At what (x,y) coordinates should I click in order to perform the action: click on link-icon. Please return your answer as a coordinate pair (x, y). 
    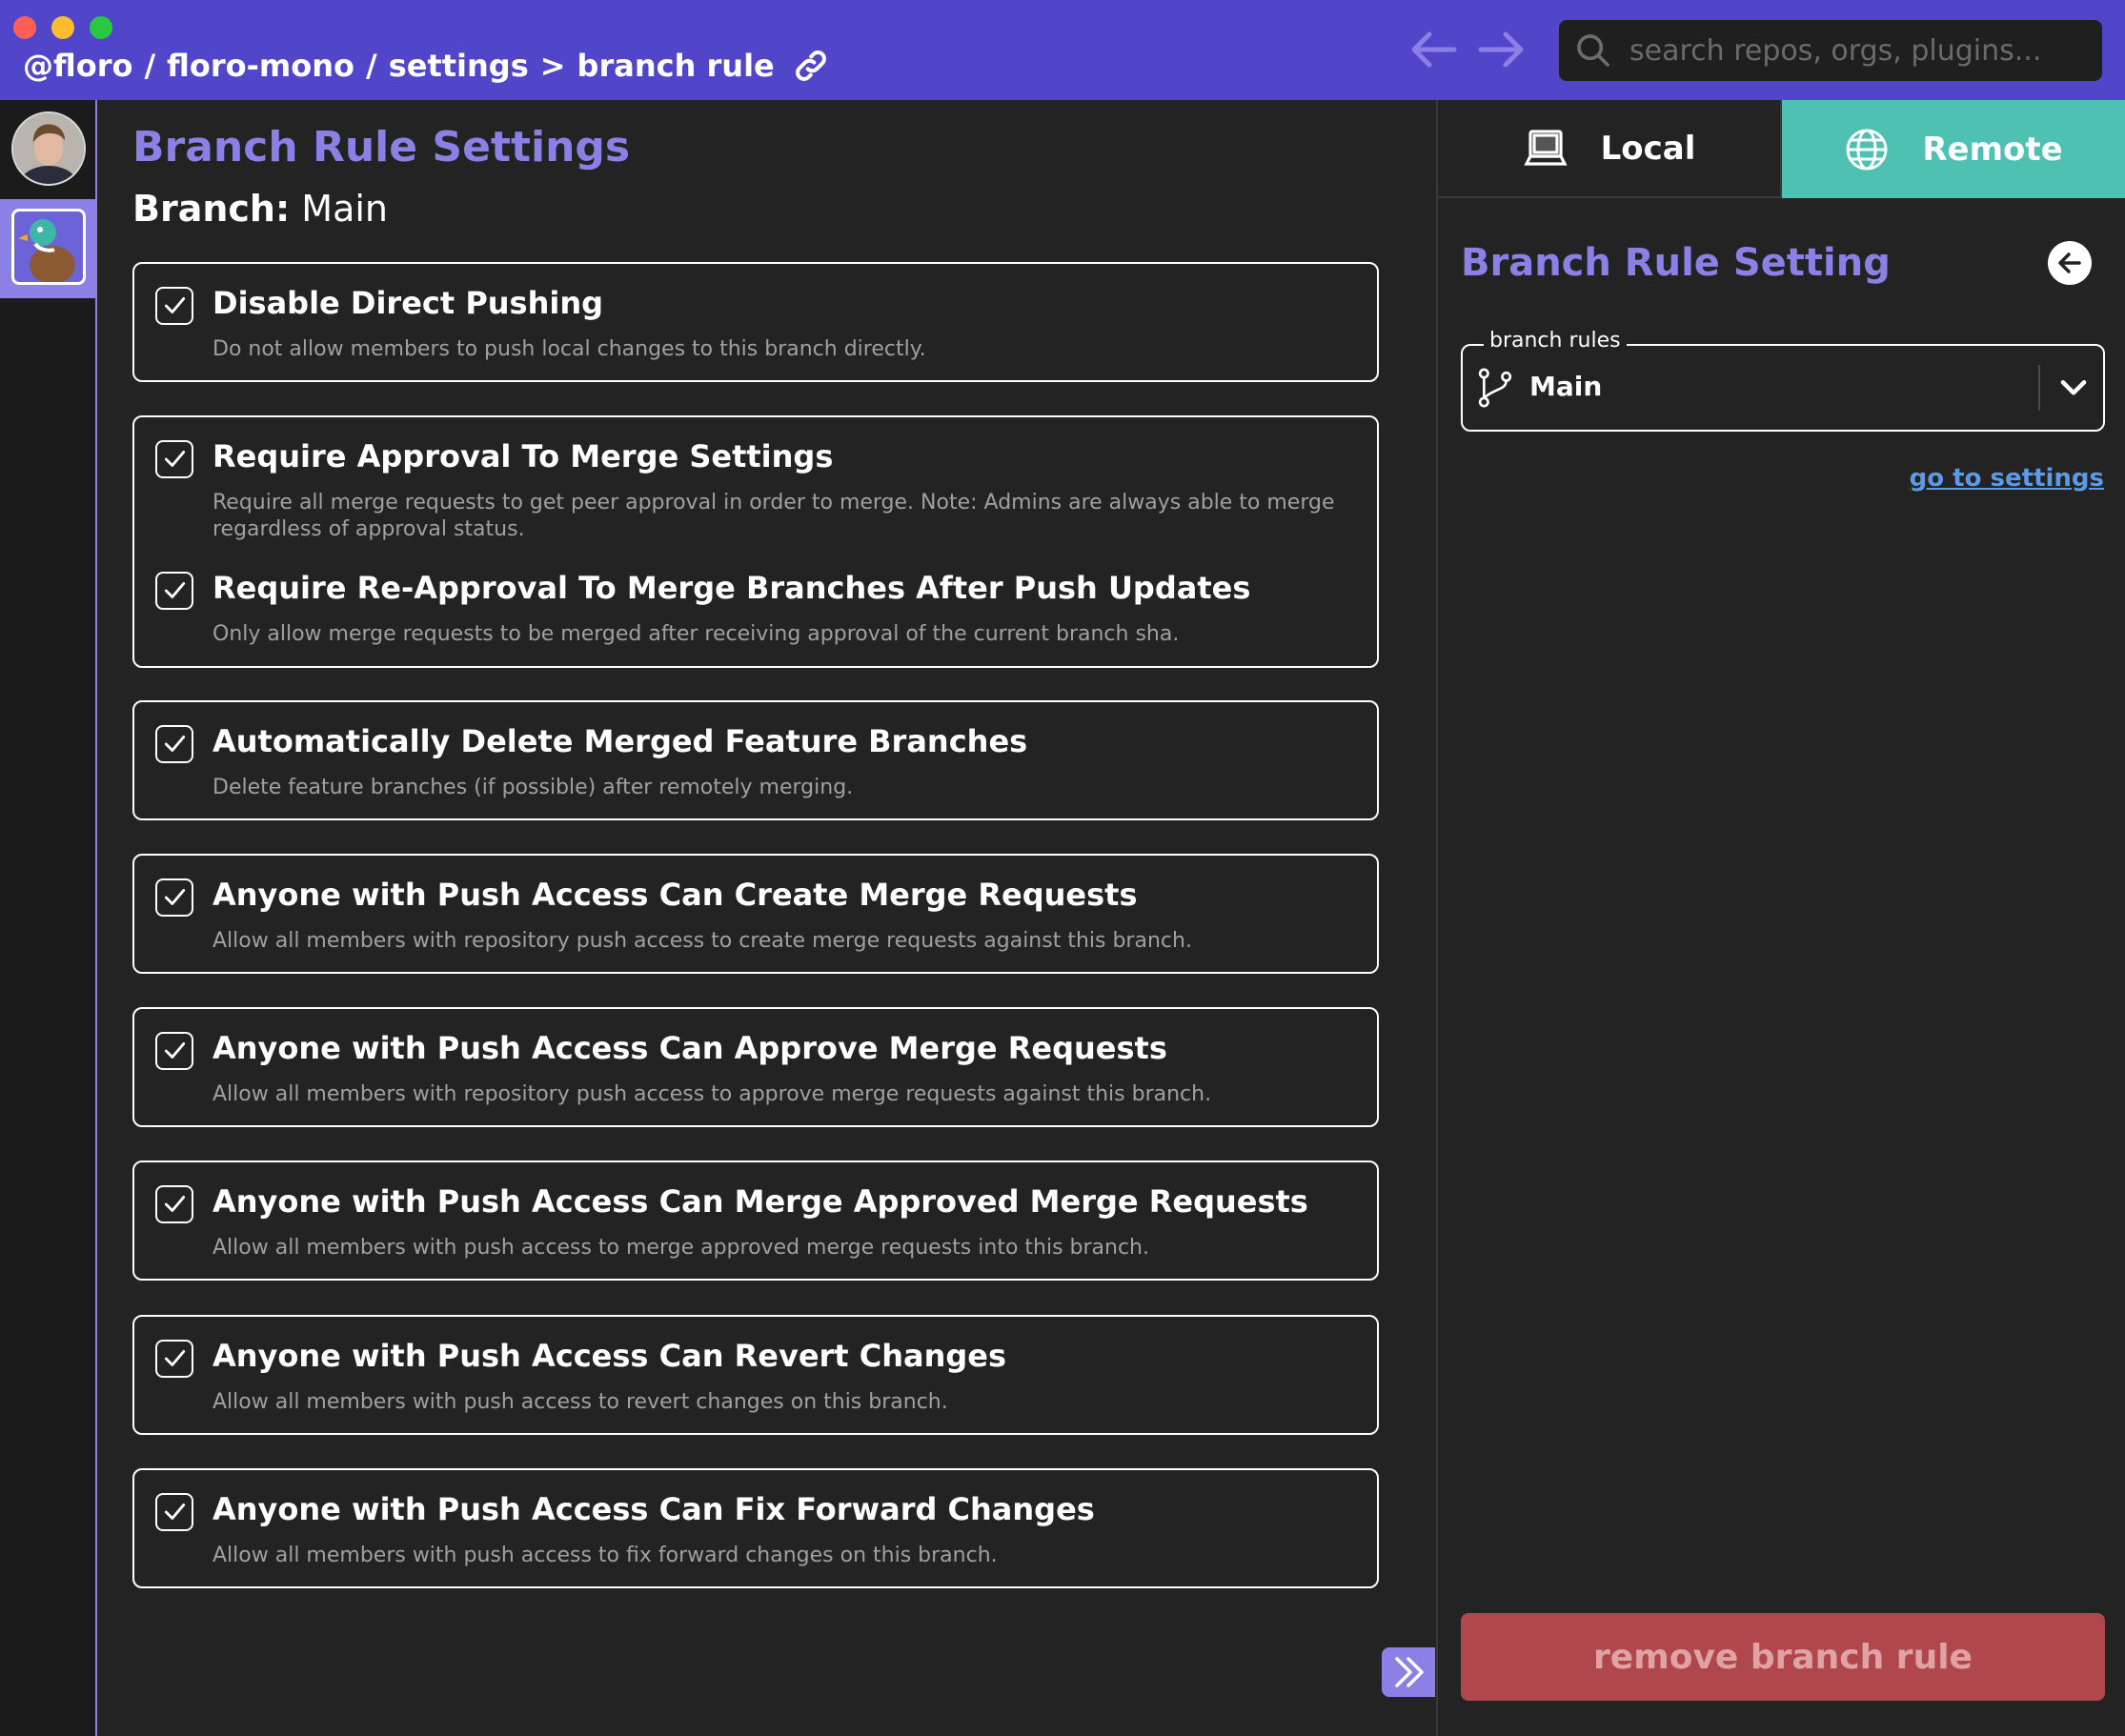
    Looking at the image, I should click on (811, 66).